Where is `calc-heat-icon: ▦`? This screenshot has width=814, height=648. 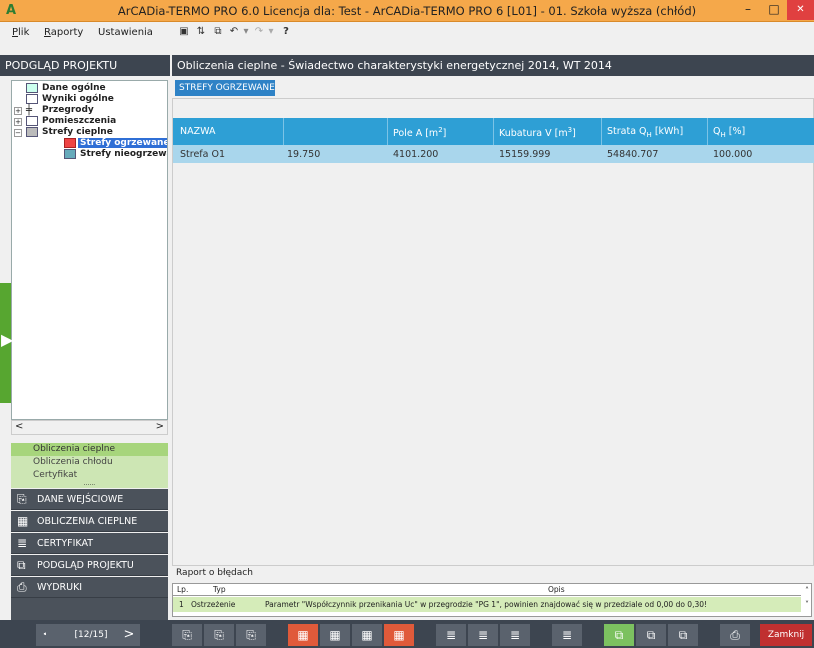 calc-heat-icon: ▦ is located at coordinates (303, 635).